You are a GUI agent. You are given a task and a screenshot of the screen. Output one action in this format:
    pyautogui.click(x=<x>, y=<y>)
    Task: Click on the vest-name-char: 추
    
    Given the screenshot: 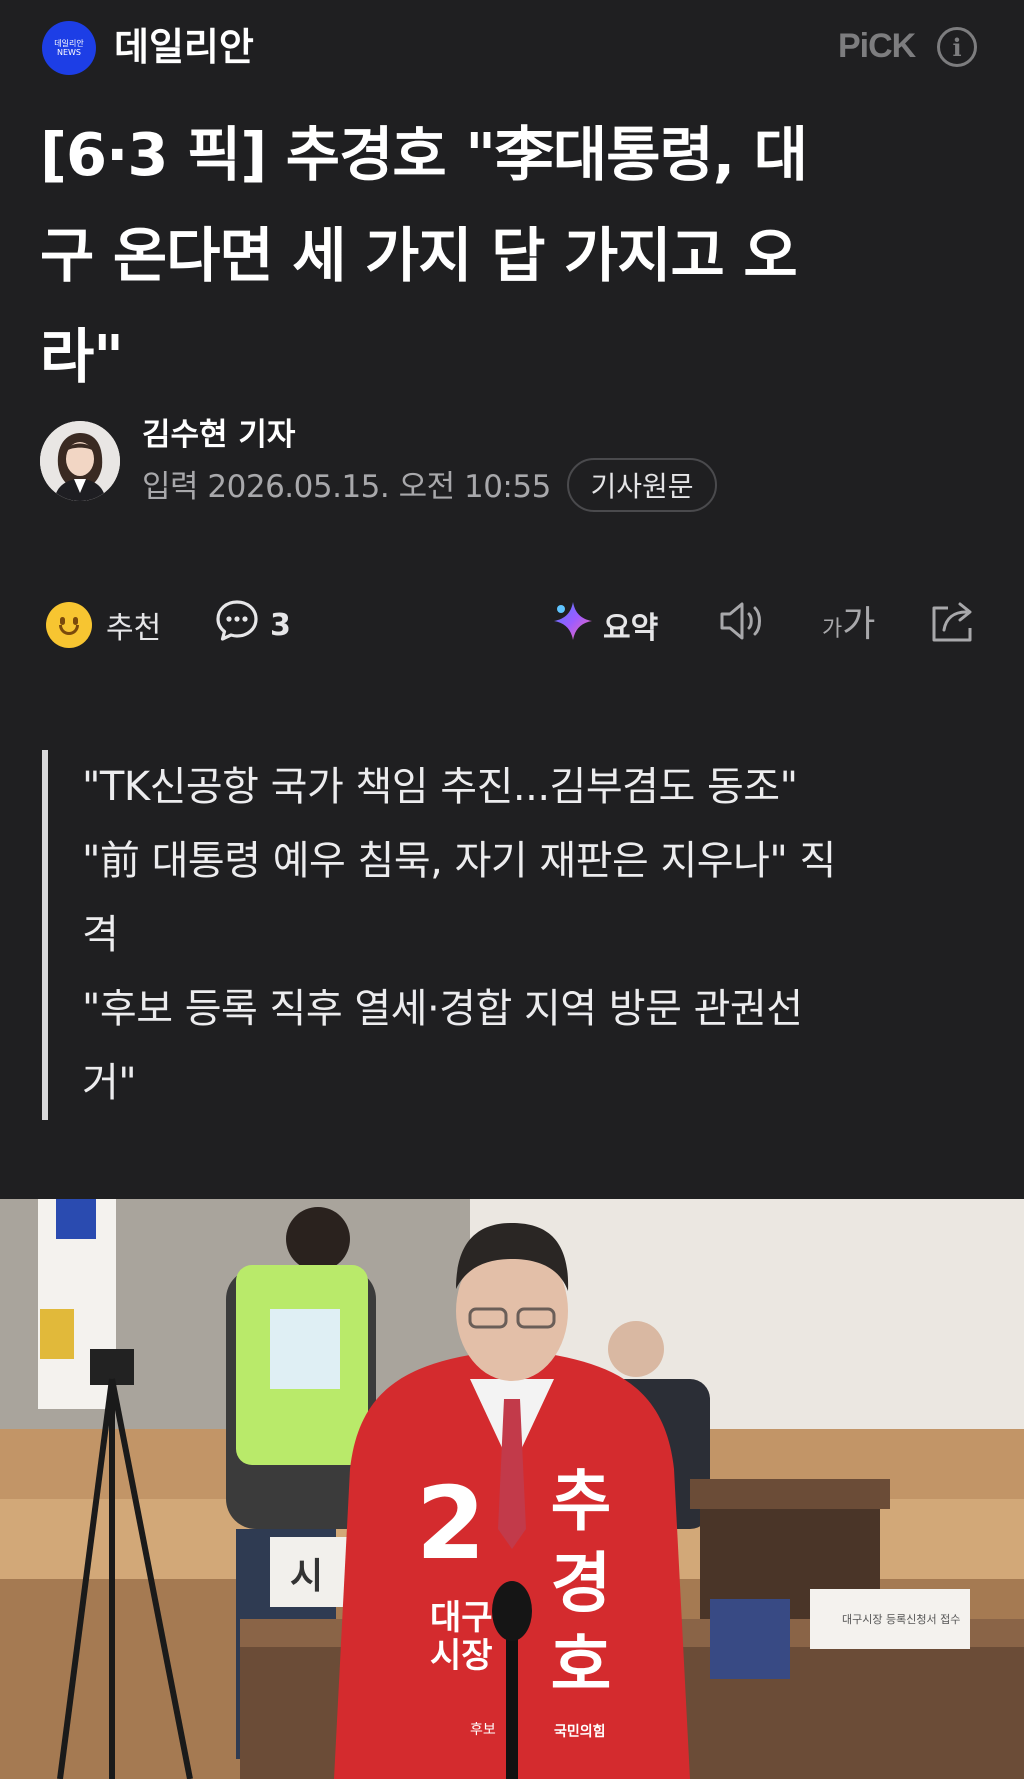 What is the action you would take?
    pyautogui.click(x=581, y=1501)
    